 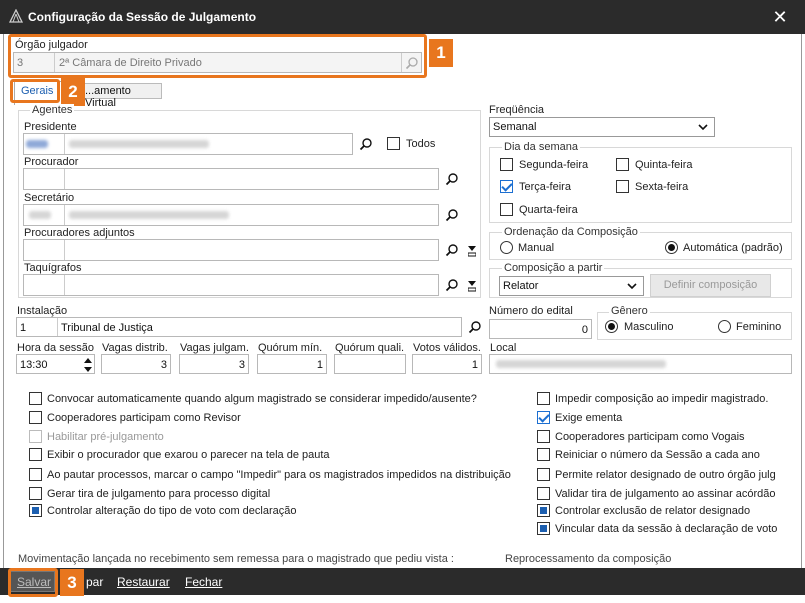 What do you see at coordinates (452, 250) in the screenshot?
I see `procuradores-adjuntos-search-icon` at bounding box center [452, 250].